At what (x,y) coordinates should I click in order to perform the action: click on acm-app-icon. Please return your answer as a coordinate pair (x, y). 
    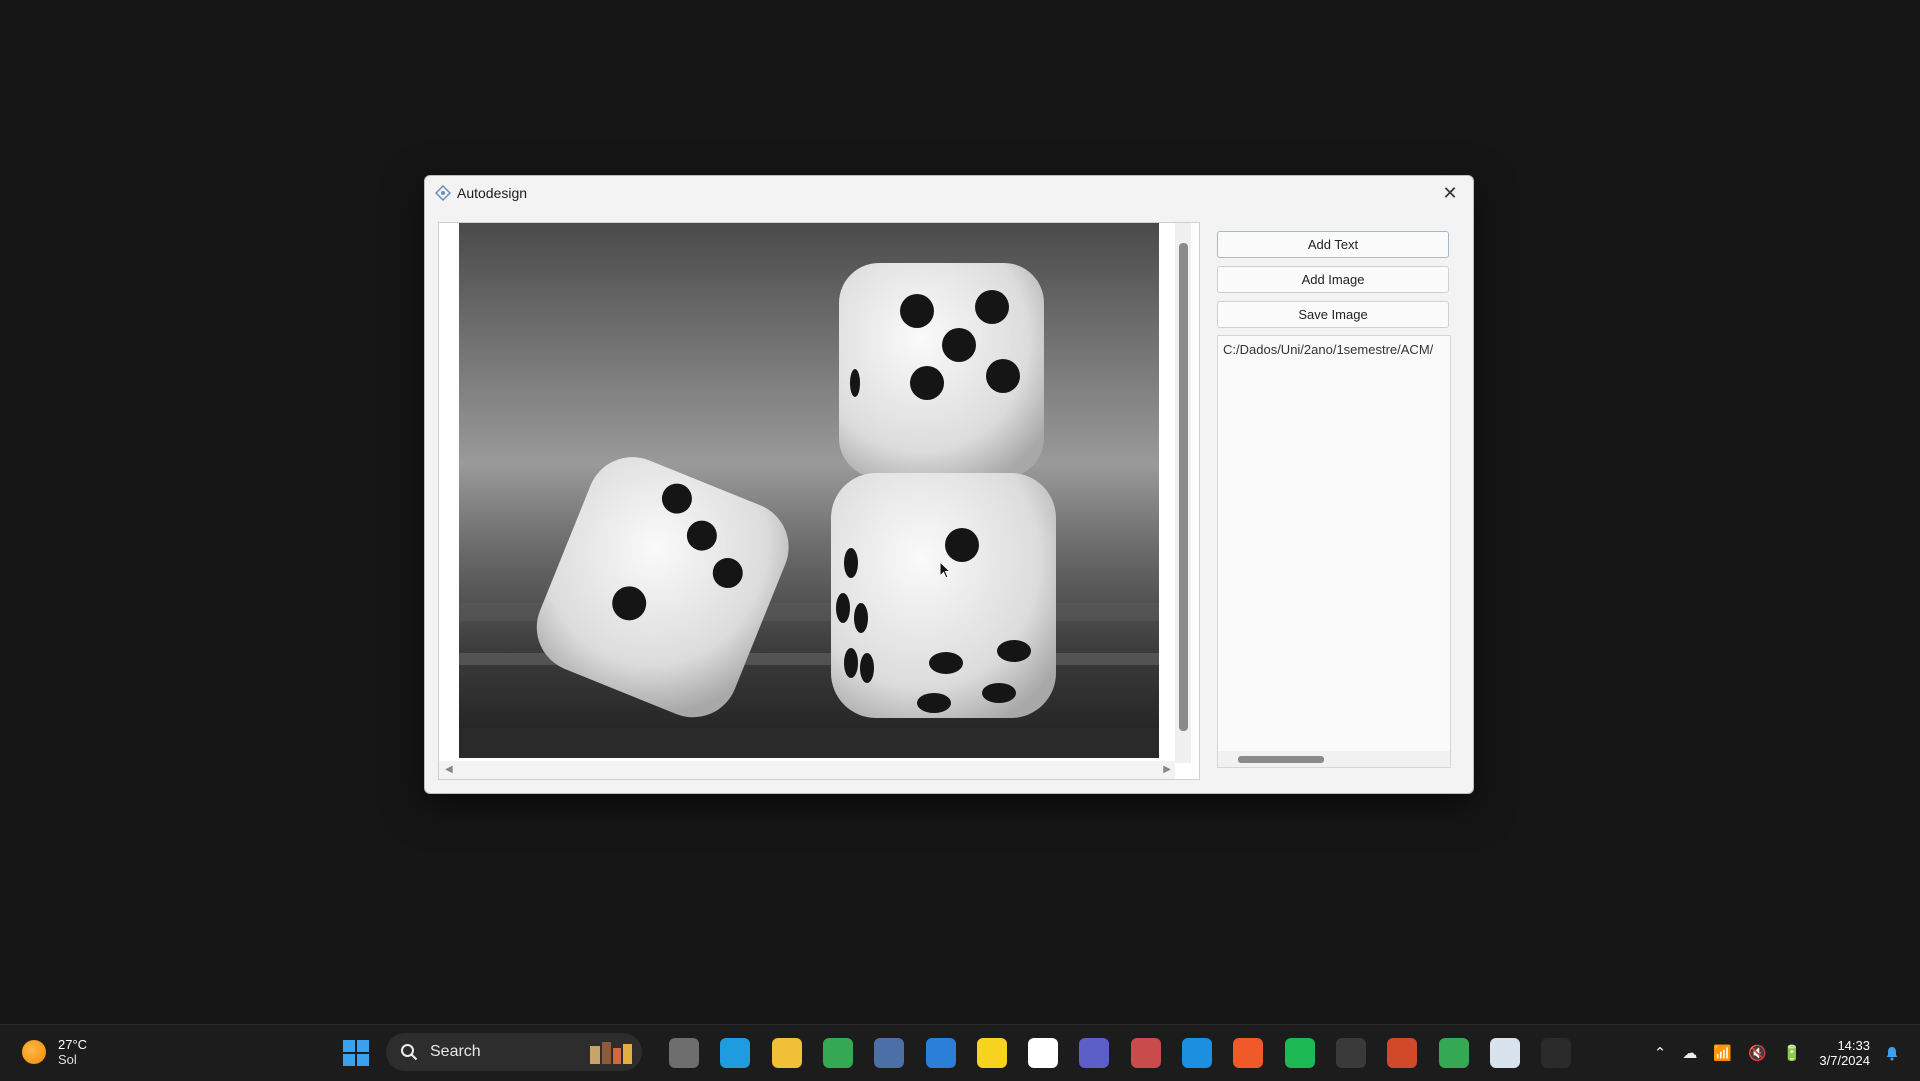
    Looking at the image, I should click on (1505, 1053).